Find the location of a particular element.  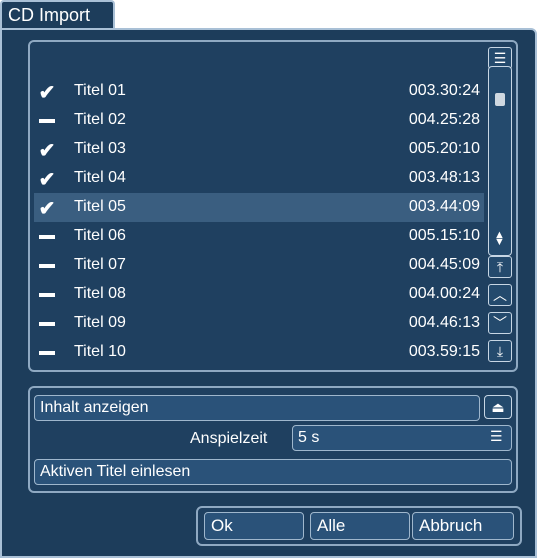

track-time: 004.46:13 is located at coordinates (444, 322).